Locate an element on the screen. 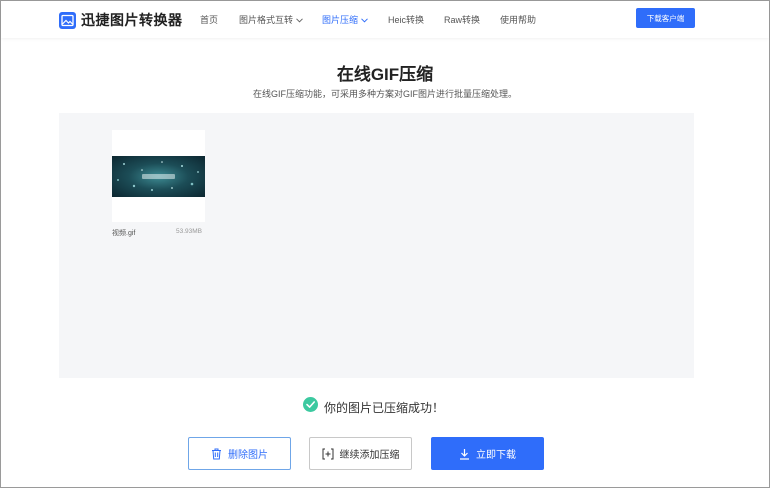 Image resolution: width=770 pixels, height=488 pixels. add-more-compress-label: 继续添加压缩 is located at coordinates (369, 455).